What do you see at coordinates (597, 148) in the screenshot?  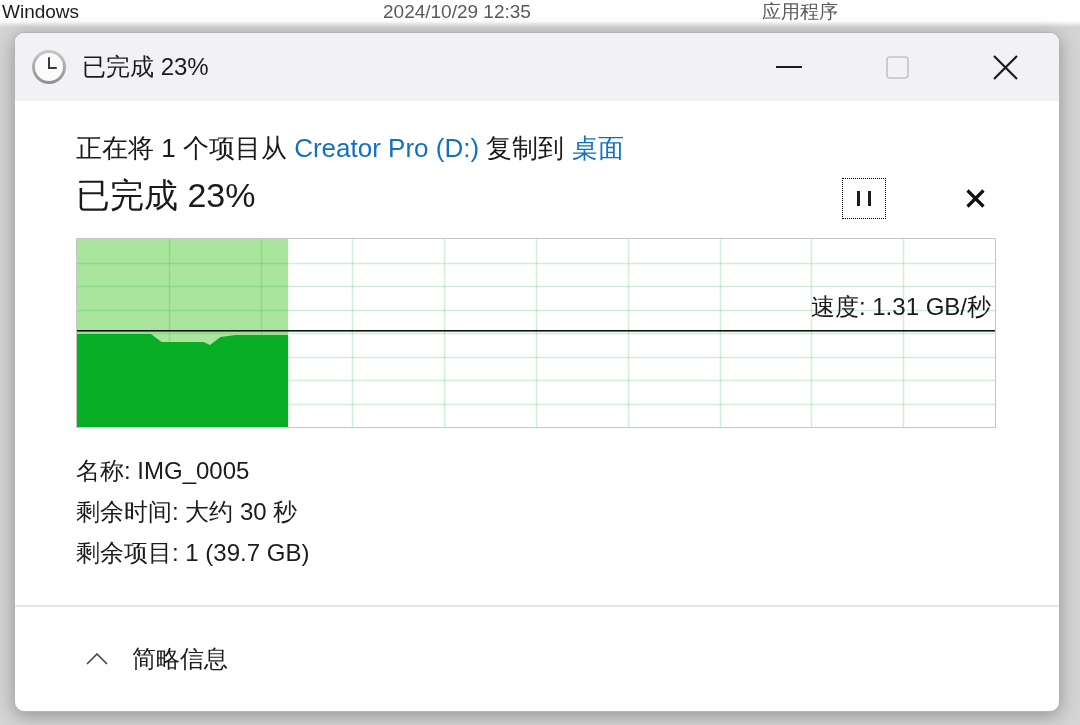 I see `location-link: 桌面` at bounding box center [597, 148].